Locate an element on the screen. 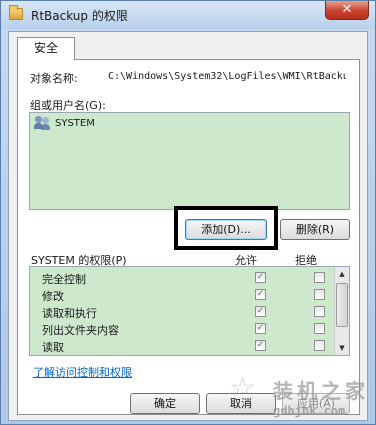 The image size is (376, 425). permission-row: 读取和执行 ✓ is located at coordinates (192, 312).